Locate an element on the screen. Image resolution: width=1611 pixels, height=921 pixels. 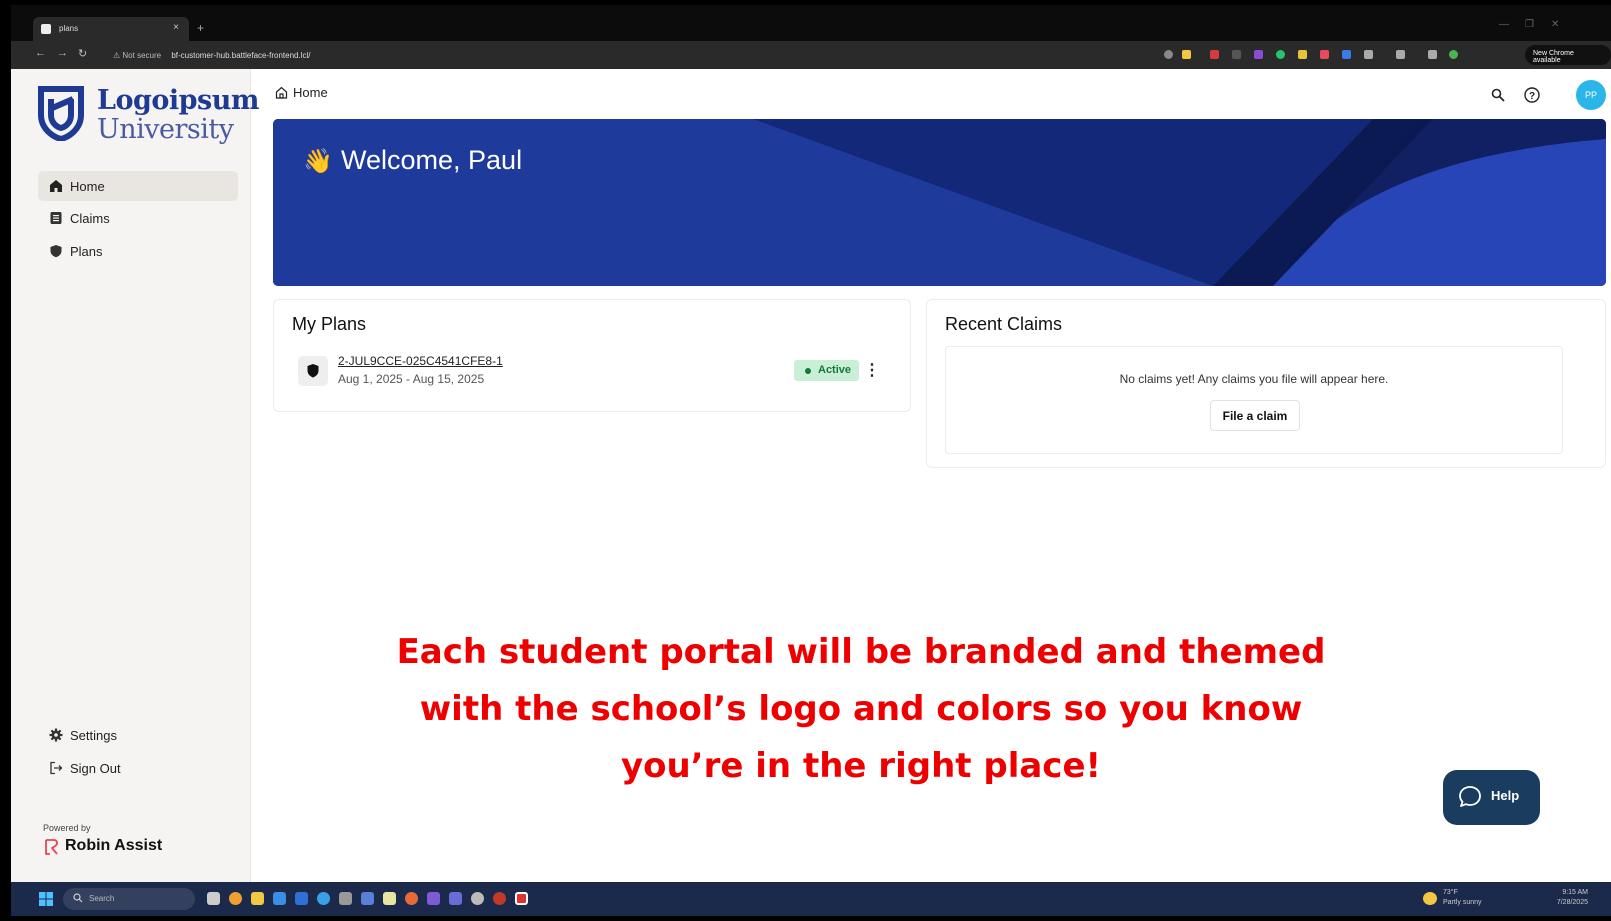
plan-item-icon is located at coordinates (313, 371).